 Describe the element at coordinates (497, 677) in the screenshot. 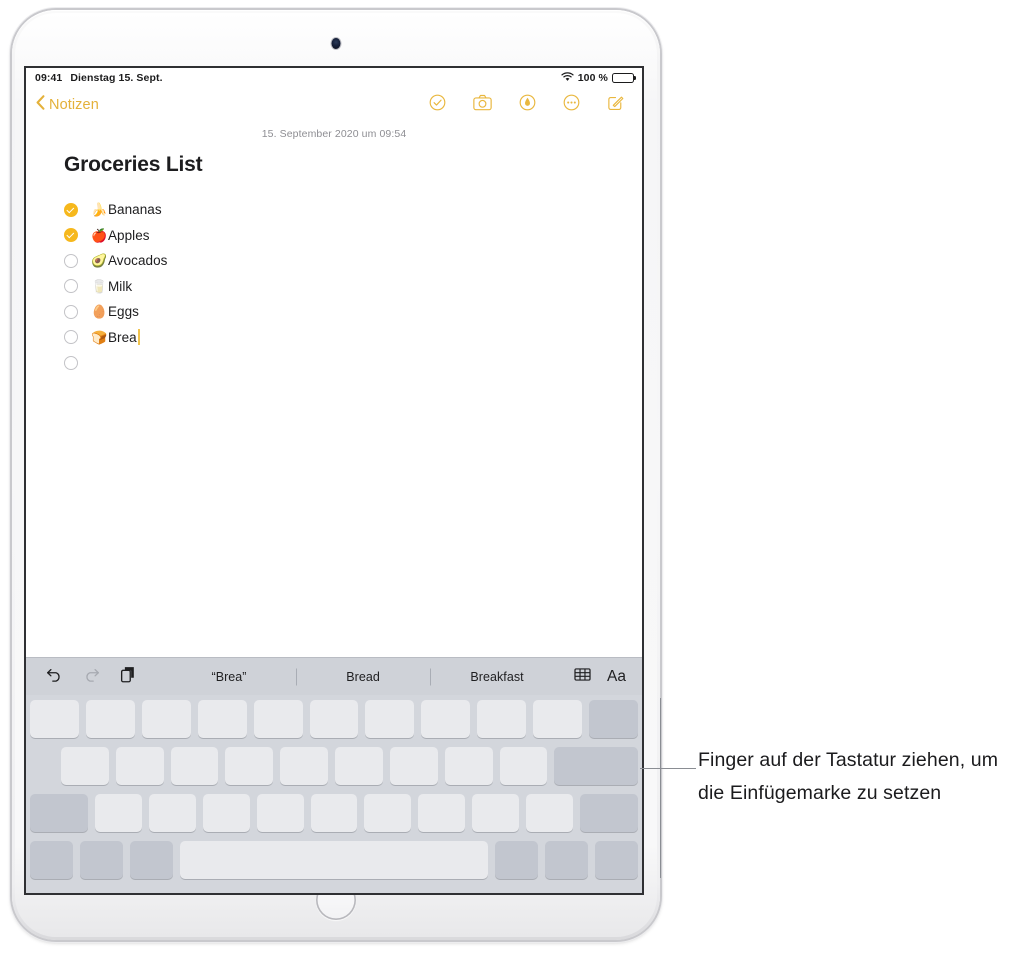

I see `prediction-2: Breakfast` at that location.